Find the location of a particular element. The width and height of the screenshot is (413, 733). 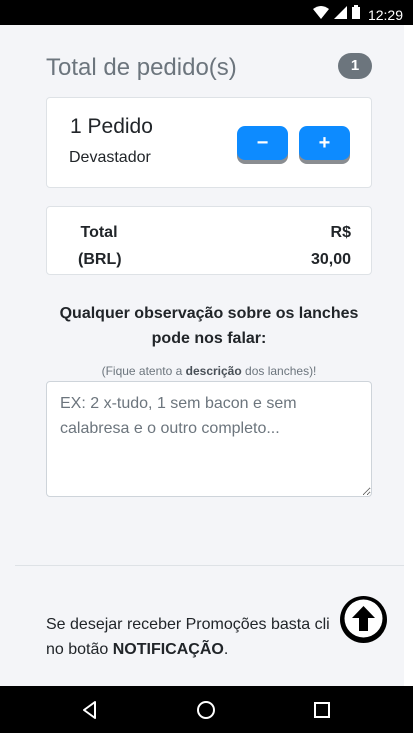

status-time: 12:29 is located at coordinates (385, 14).